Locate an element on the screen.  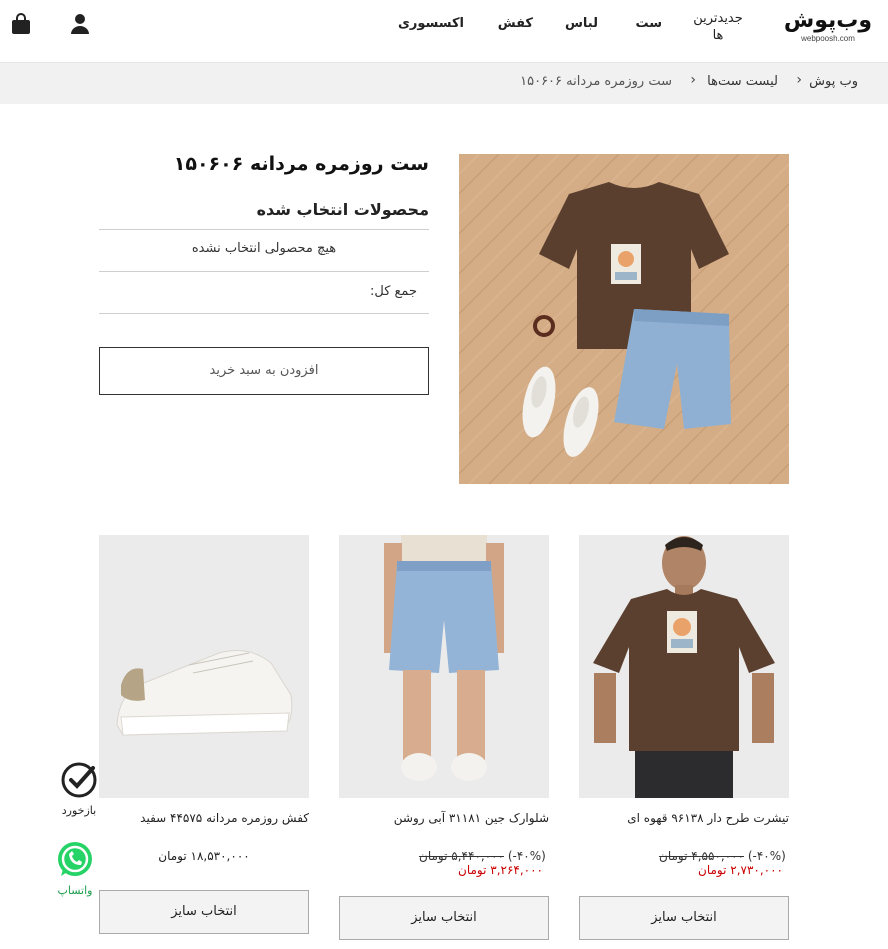
no-selection-message: هیچ محصولی انتخاب نشده is located at coordinates (264, 248).